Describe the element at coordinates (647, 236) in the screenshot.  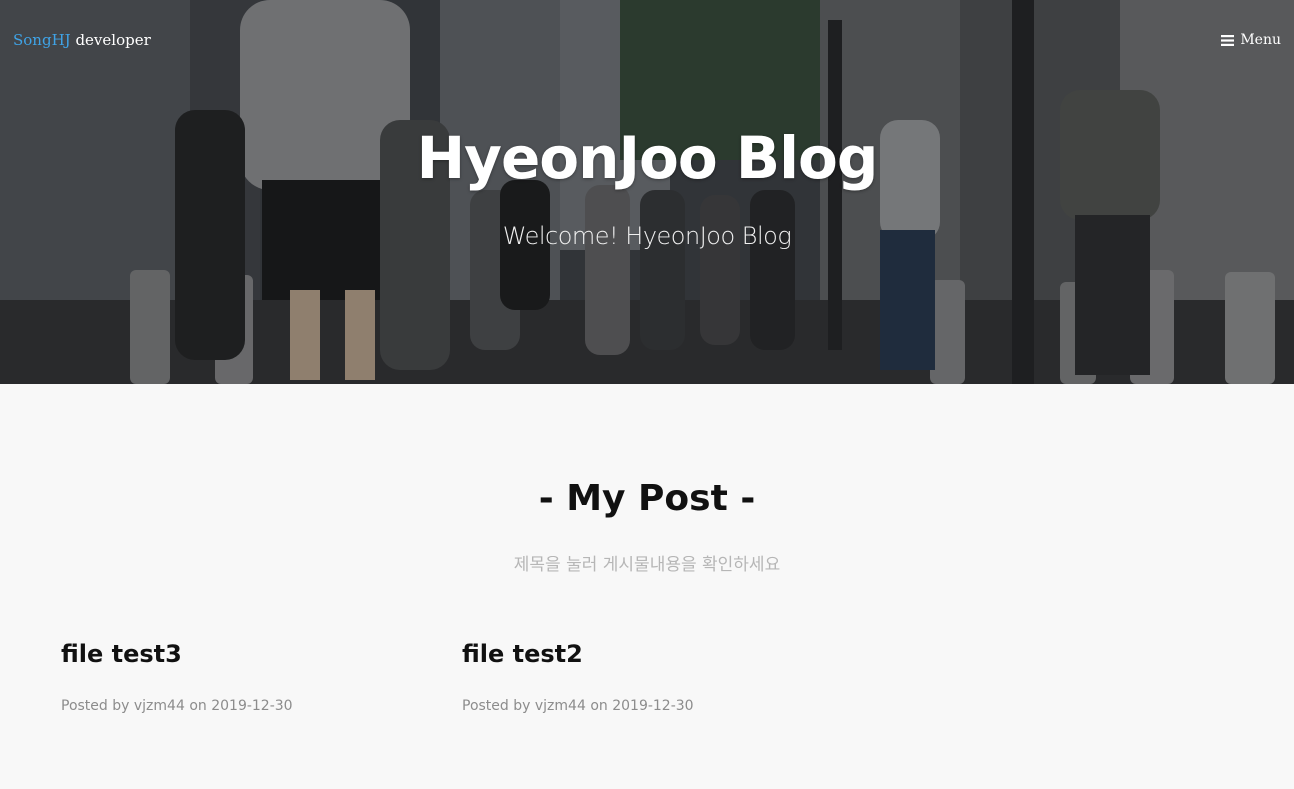
I see `hero-subtitle: Welcome! HyeonJoo Blog` at that location.